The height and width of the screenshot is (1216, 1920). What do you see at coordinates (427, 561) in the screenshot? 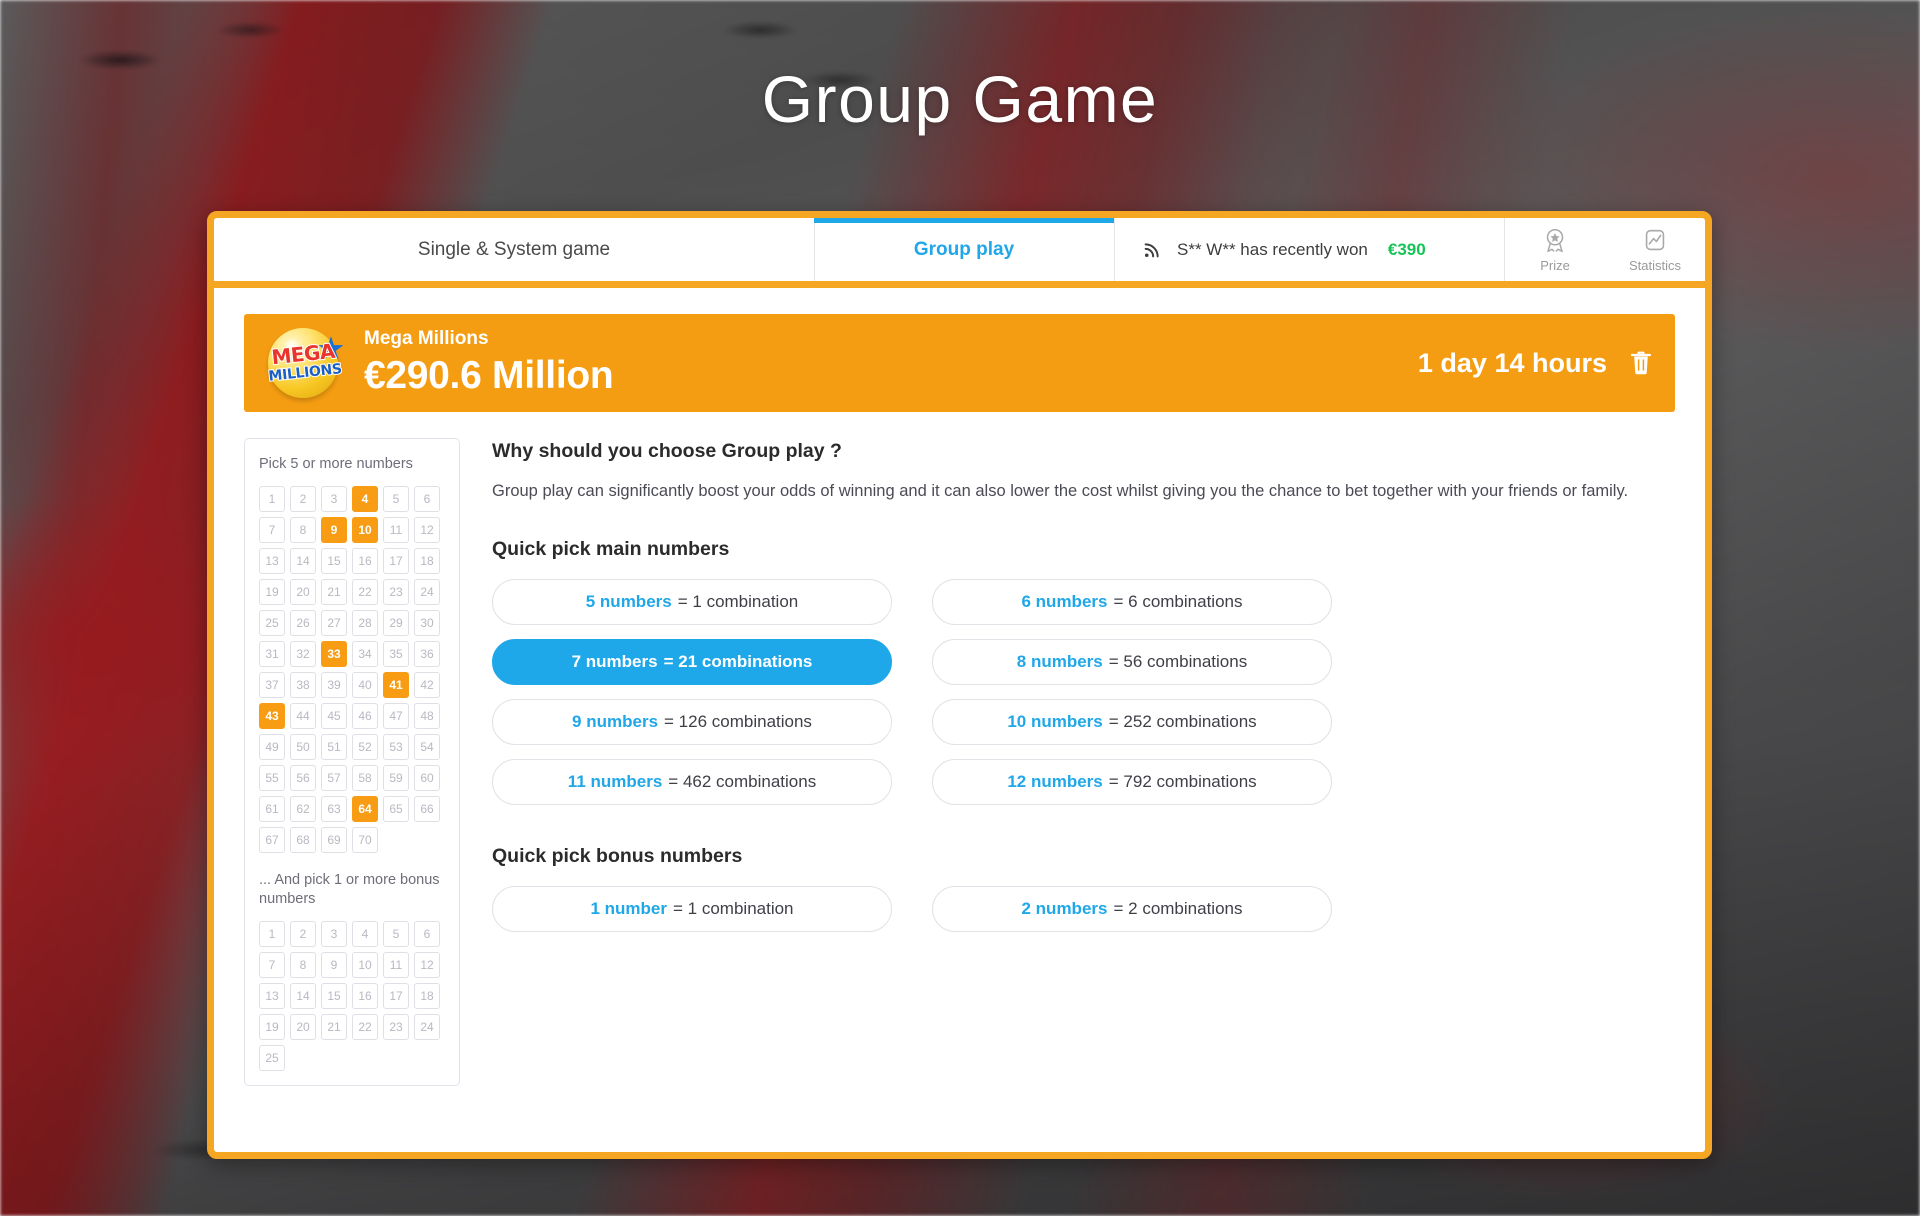
I see `main-number-18: 18` at bounding box center [427, 561].